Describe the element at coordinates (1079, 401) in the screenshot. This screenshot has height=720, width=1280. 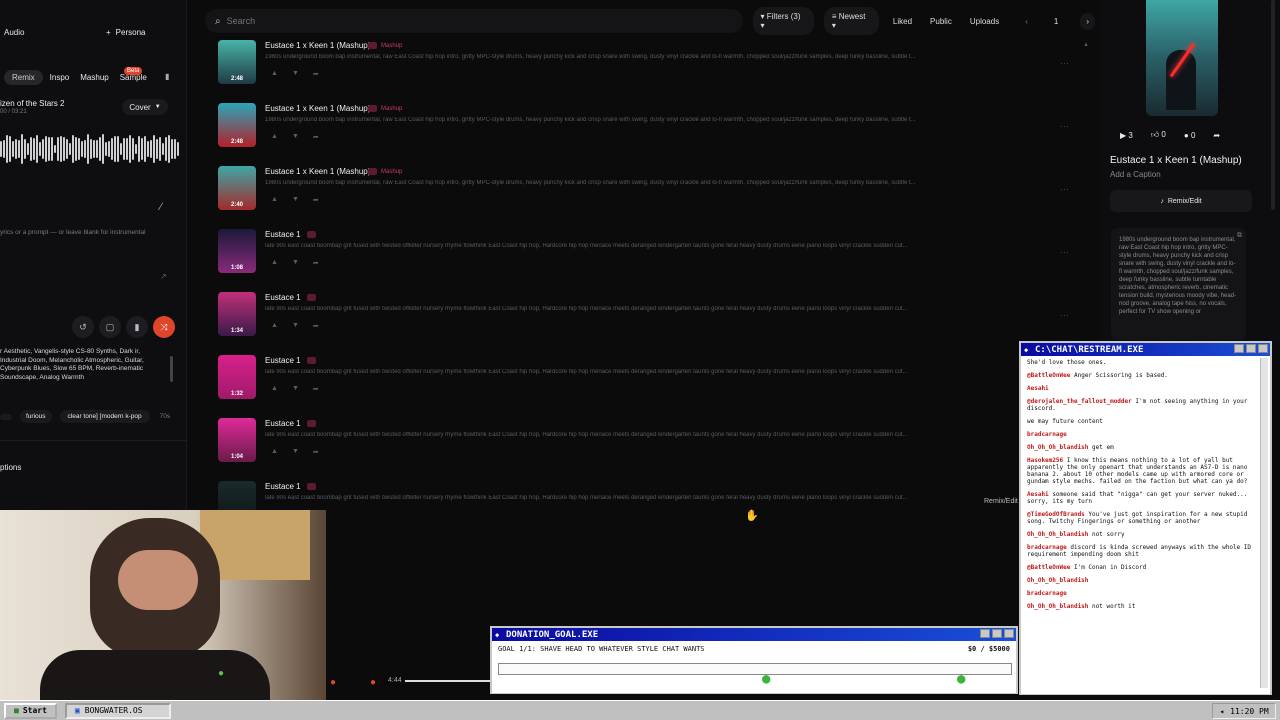
I see `chat-username: @derojalen_the_fallout_modder` at that location.